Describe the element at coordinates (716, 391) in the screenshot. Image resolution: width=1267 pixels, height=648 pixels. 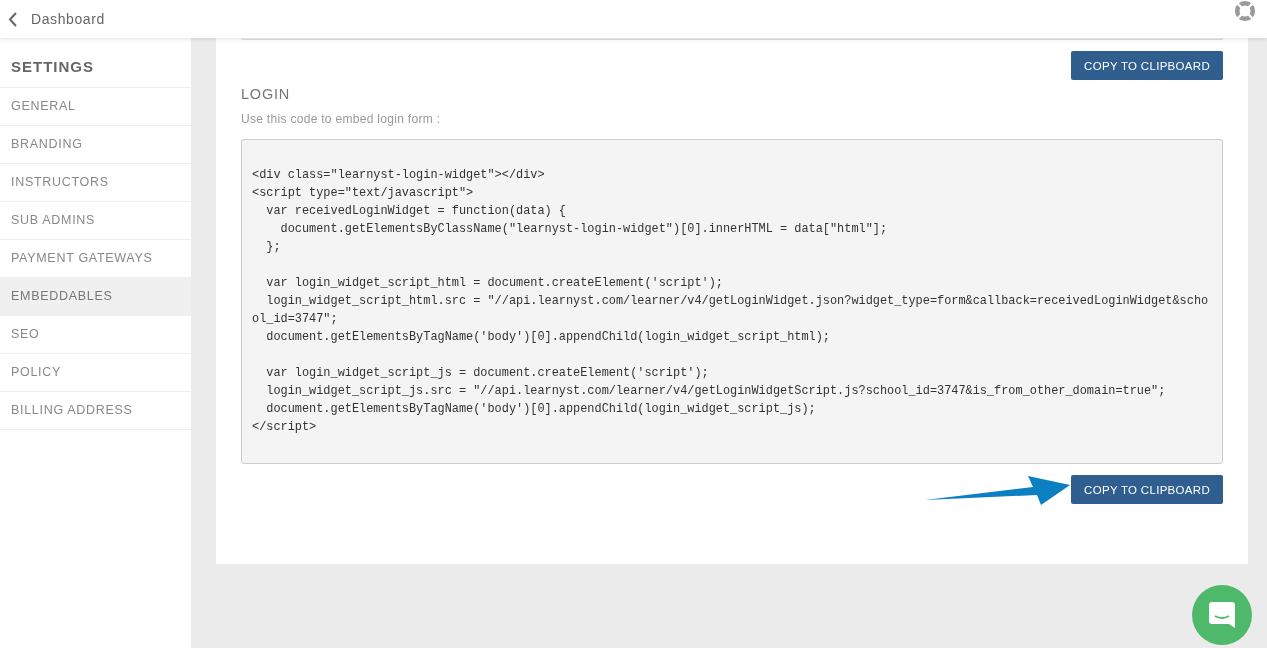
I see `code-line: login_widget_script_js.src = "//api.learnyst.com/learner/v4/getLoginWidgetScript.js?school_id=3747&is_from_other_domain=true";` at that location.